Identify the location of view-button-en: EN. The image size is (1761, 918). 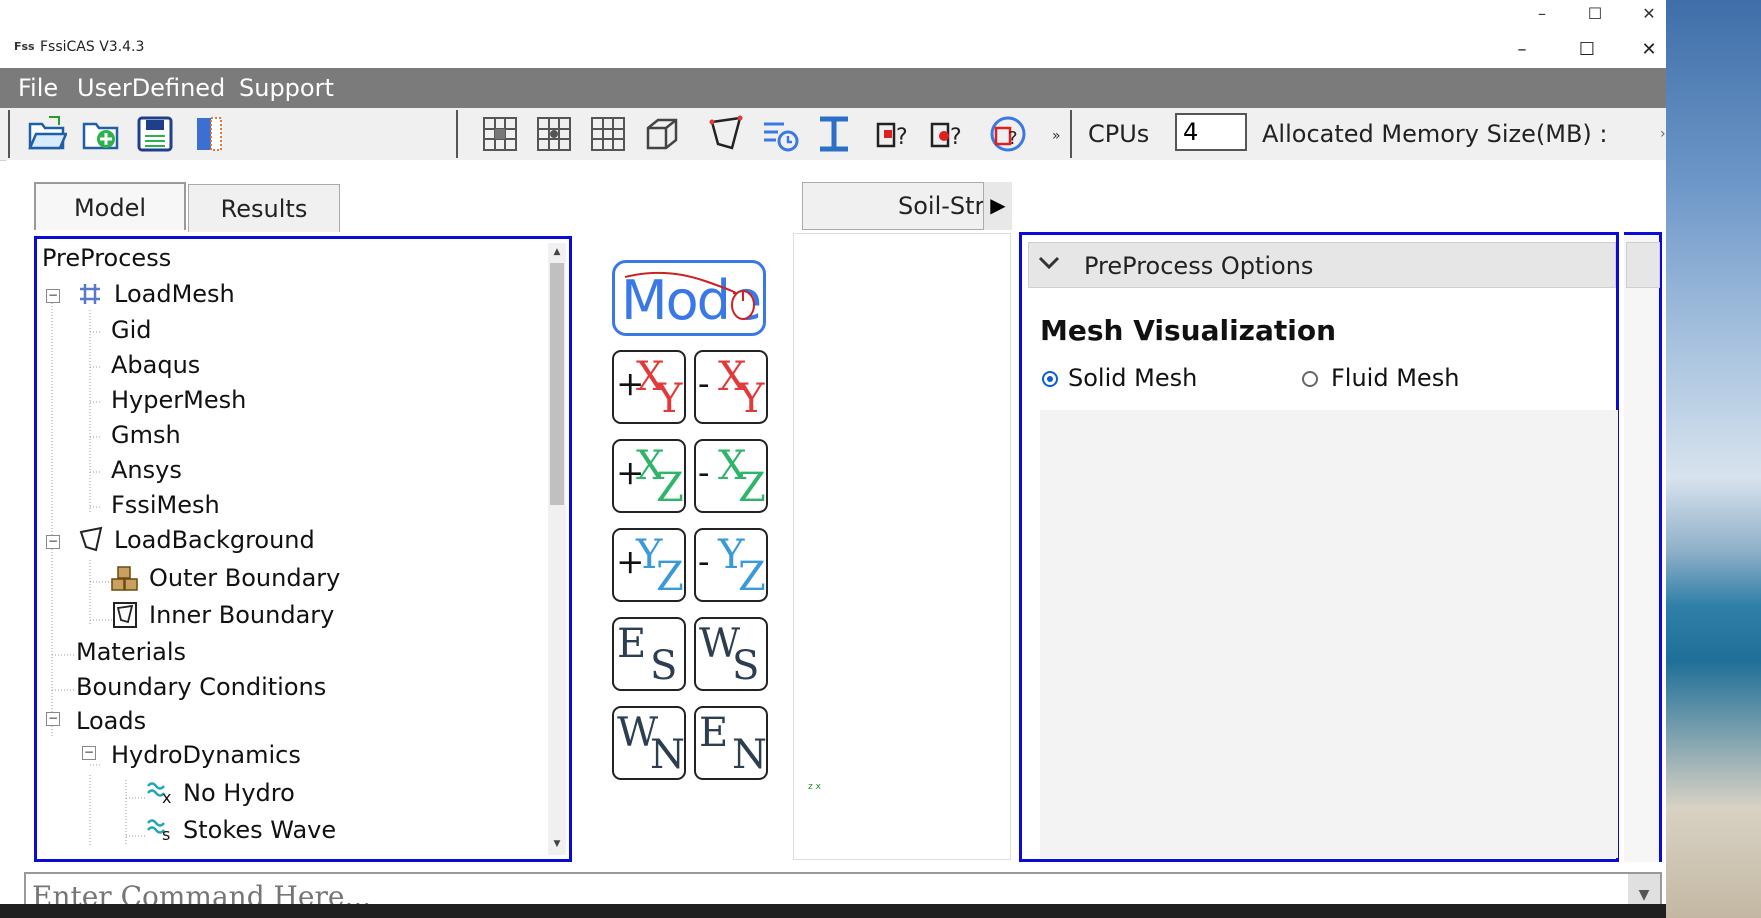
(731, 743).